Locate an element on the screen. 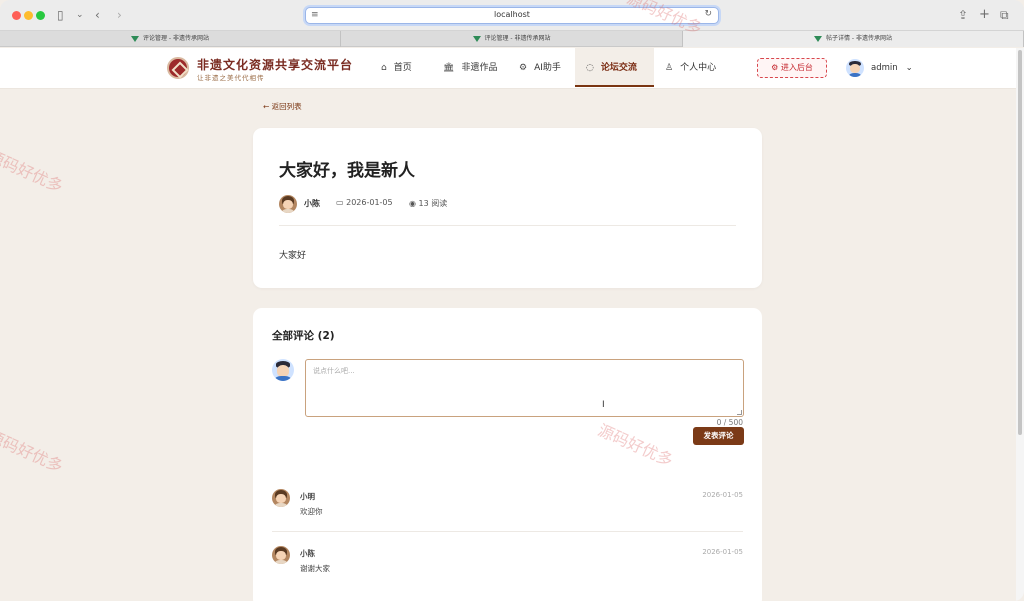 The height and width of the screenshot is (601, 1024). nav-works: 🏛 非遗作品 is located at coordinates (470, 67).